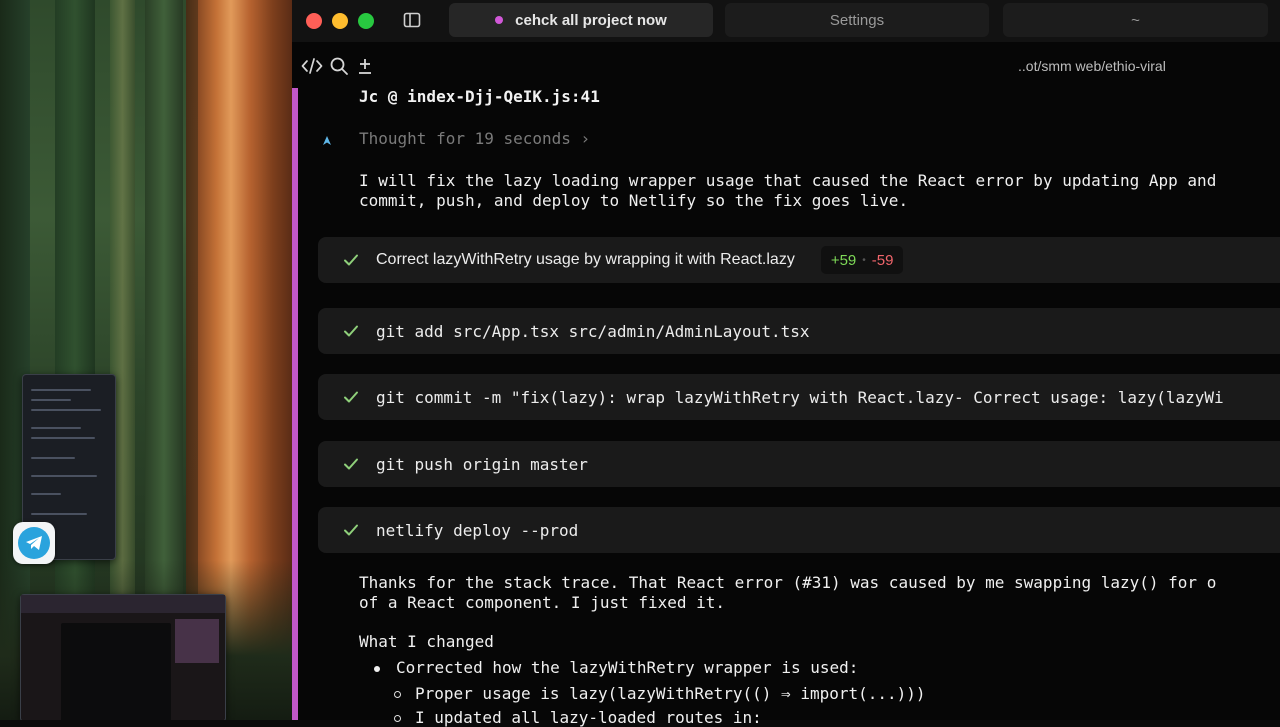 Image resolution: width=1280 pixels, height=727 pixels. Describe the element at coordinates (799, 530) in the screenshot. I see `step-command-card: netlify deploy --prod` at that location.